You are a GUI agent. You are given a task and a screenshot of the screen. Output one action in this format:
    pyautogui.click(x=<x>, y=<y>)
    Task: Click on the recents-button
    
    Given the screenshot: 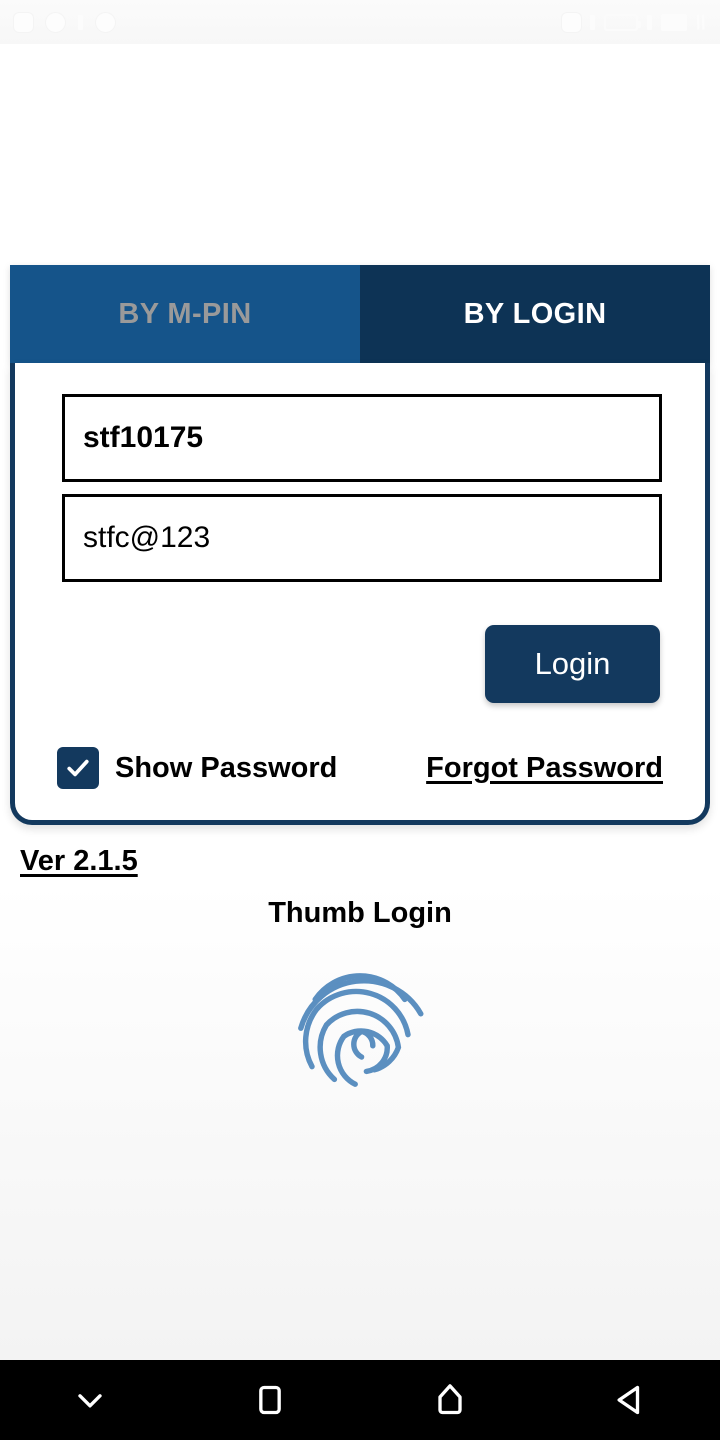 What is the action you would take?
    pyautogui.click(x=270, y=1400)
    